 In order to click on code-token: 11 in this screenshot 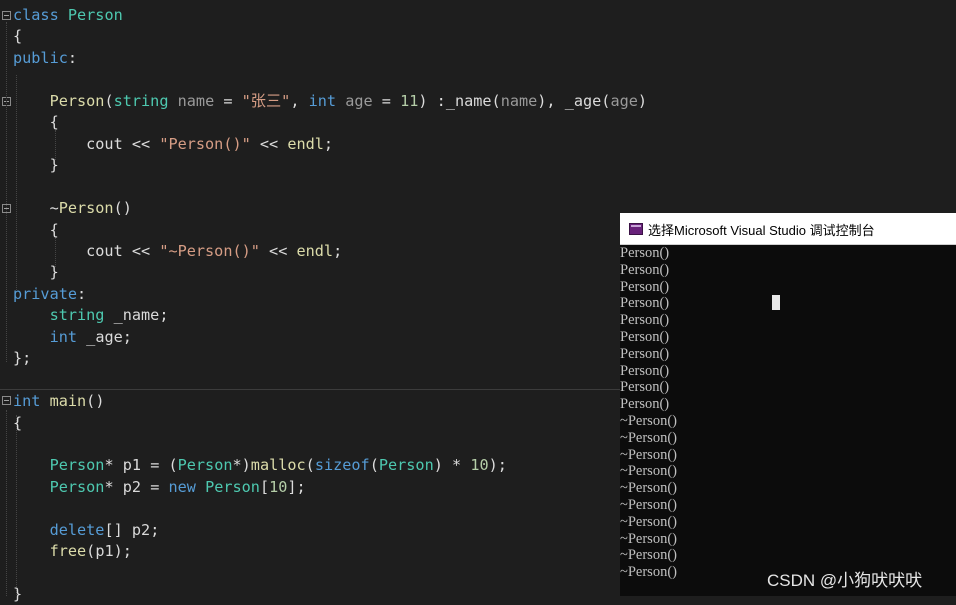, I will do `click(409, 100)`.